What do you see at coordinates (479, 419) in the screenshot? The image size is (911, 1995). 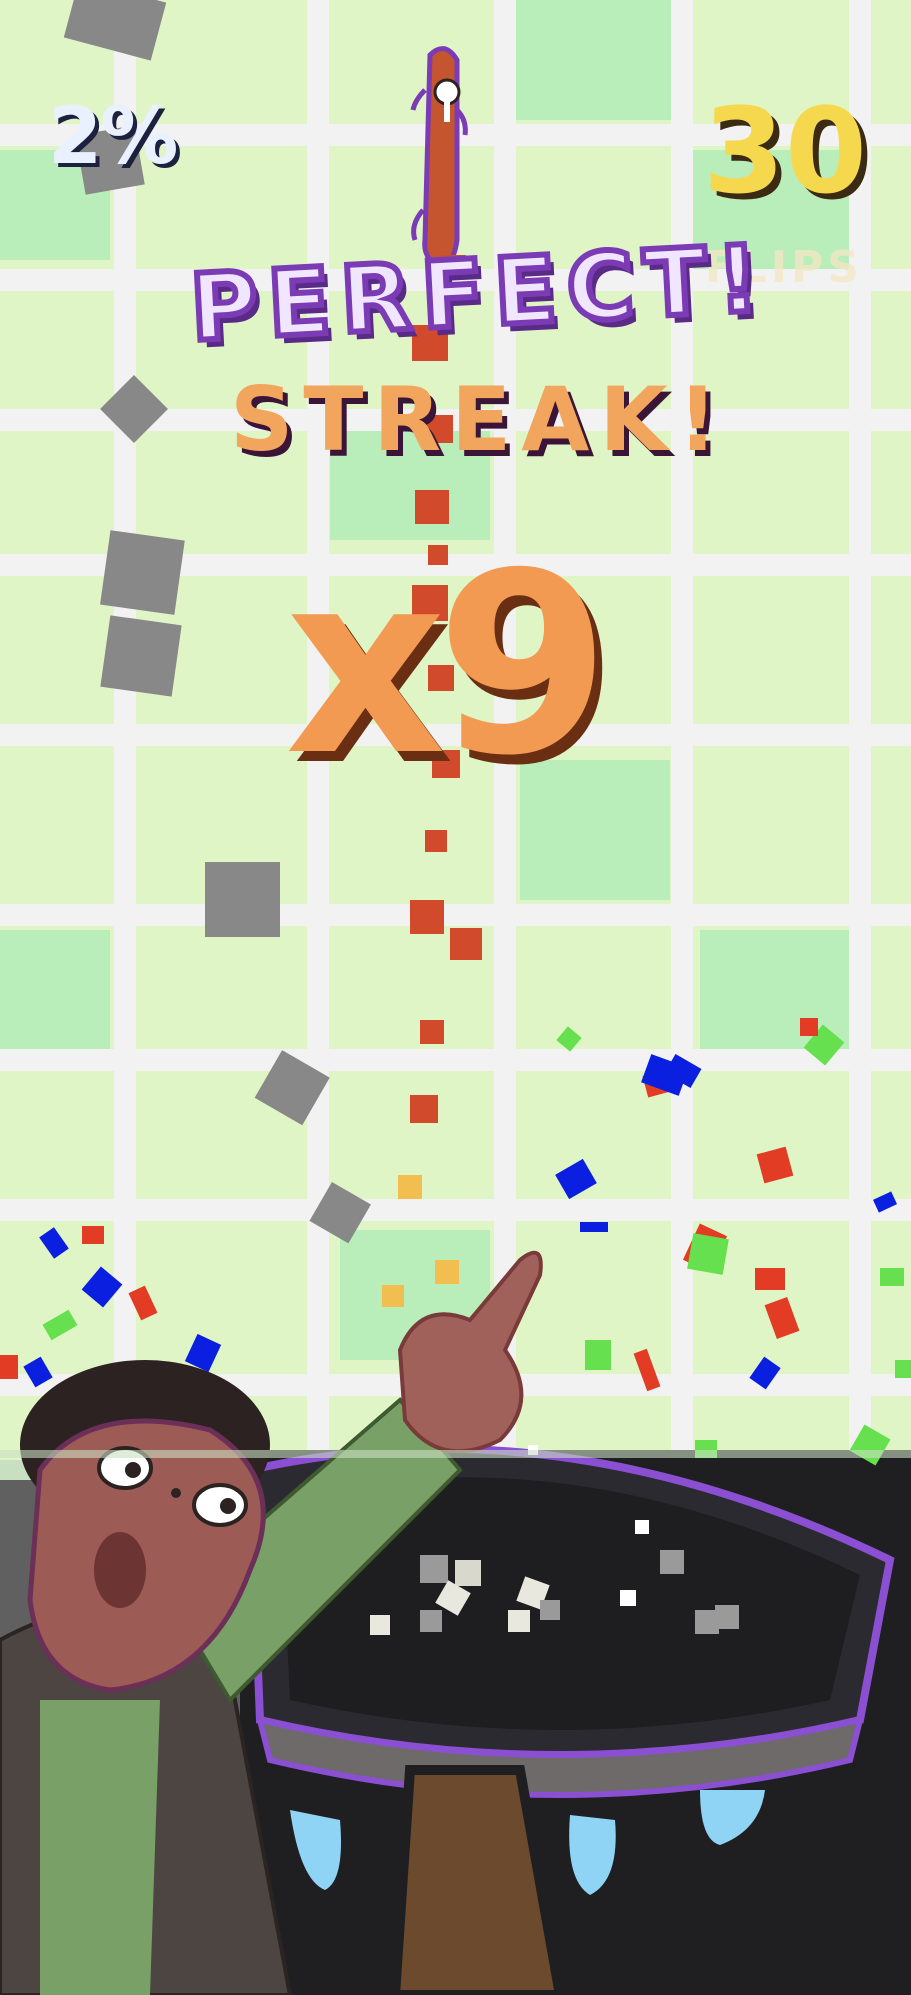 I see `streak-banner: STREAK!` at bounding box center [479, 419].